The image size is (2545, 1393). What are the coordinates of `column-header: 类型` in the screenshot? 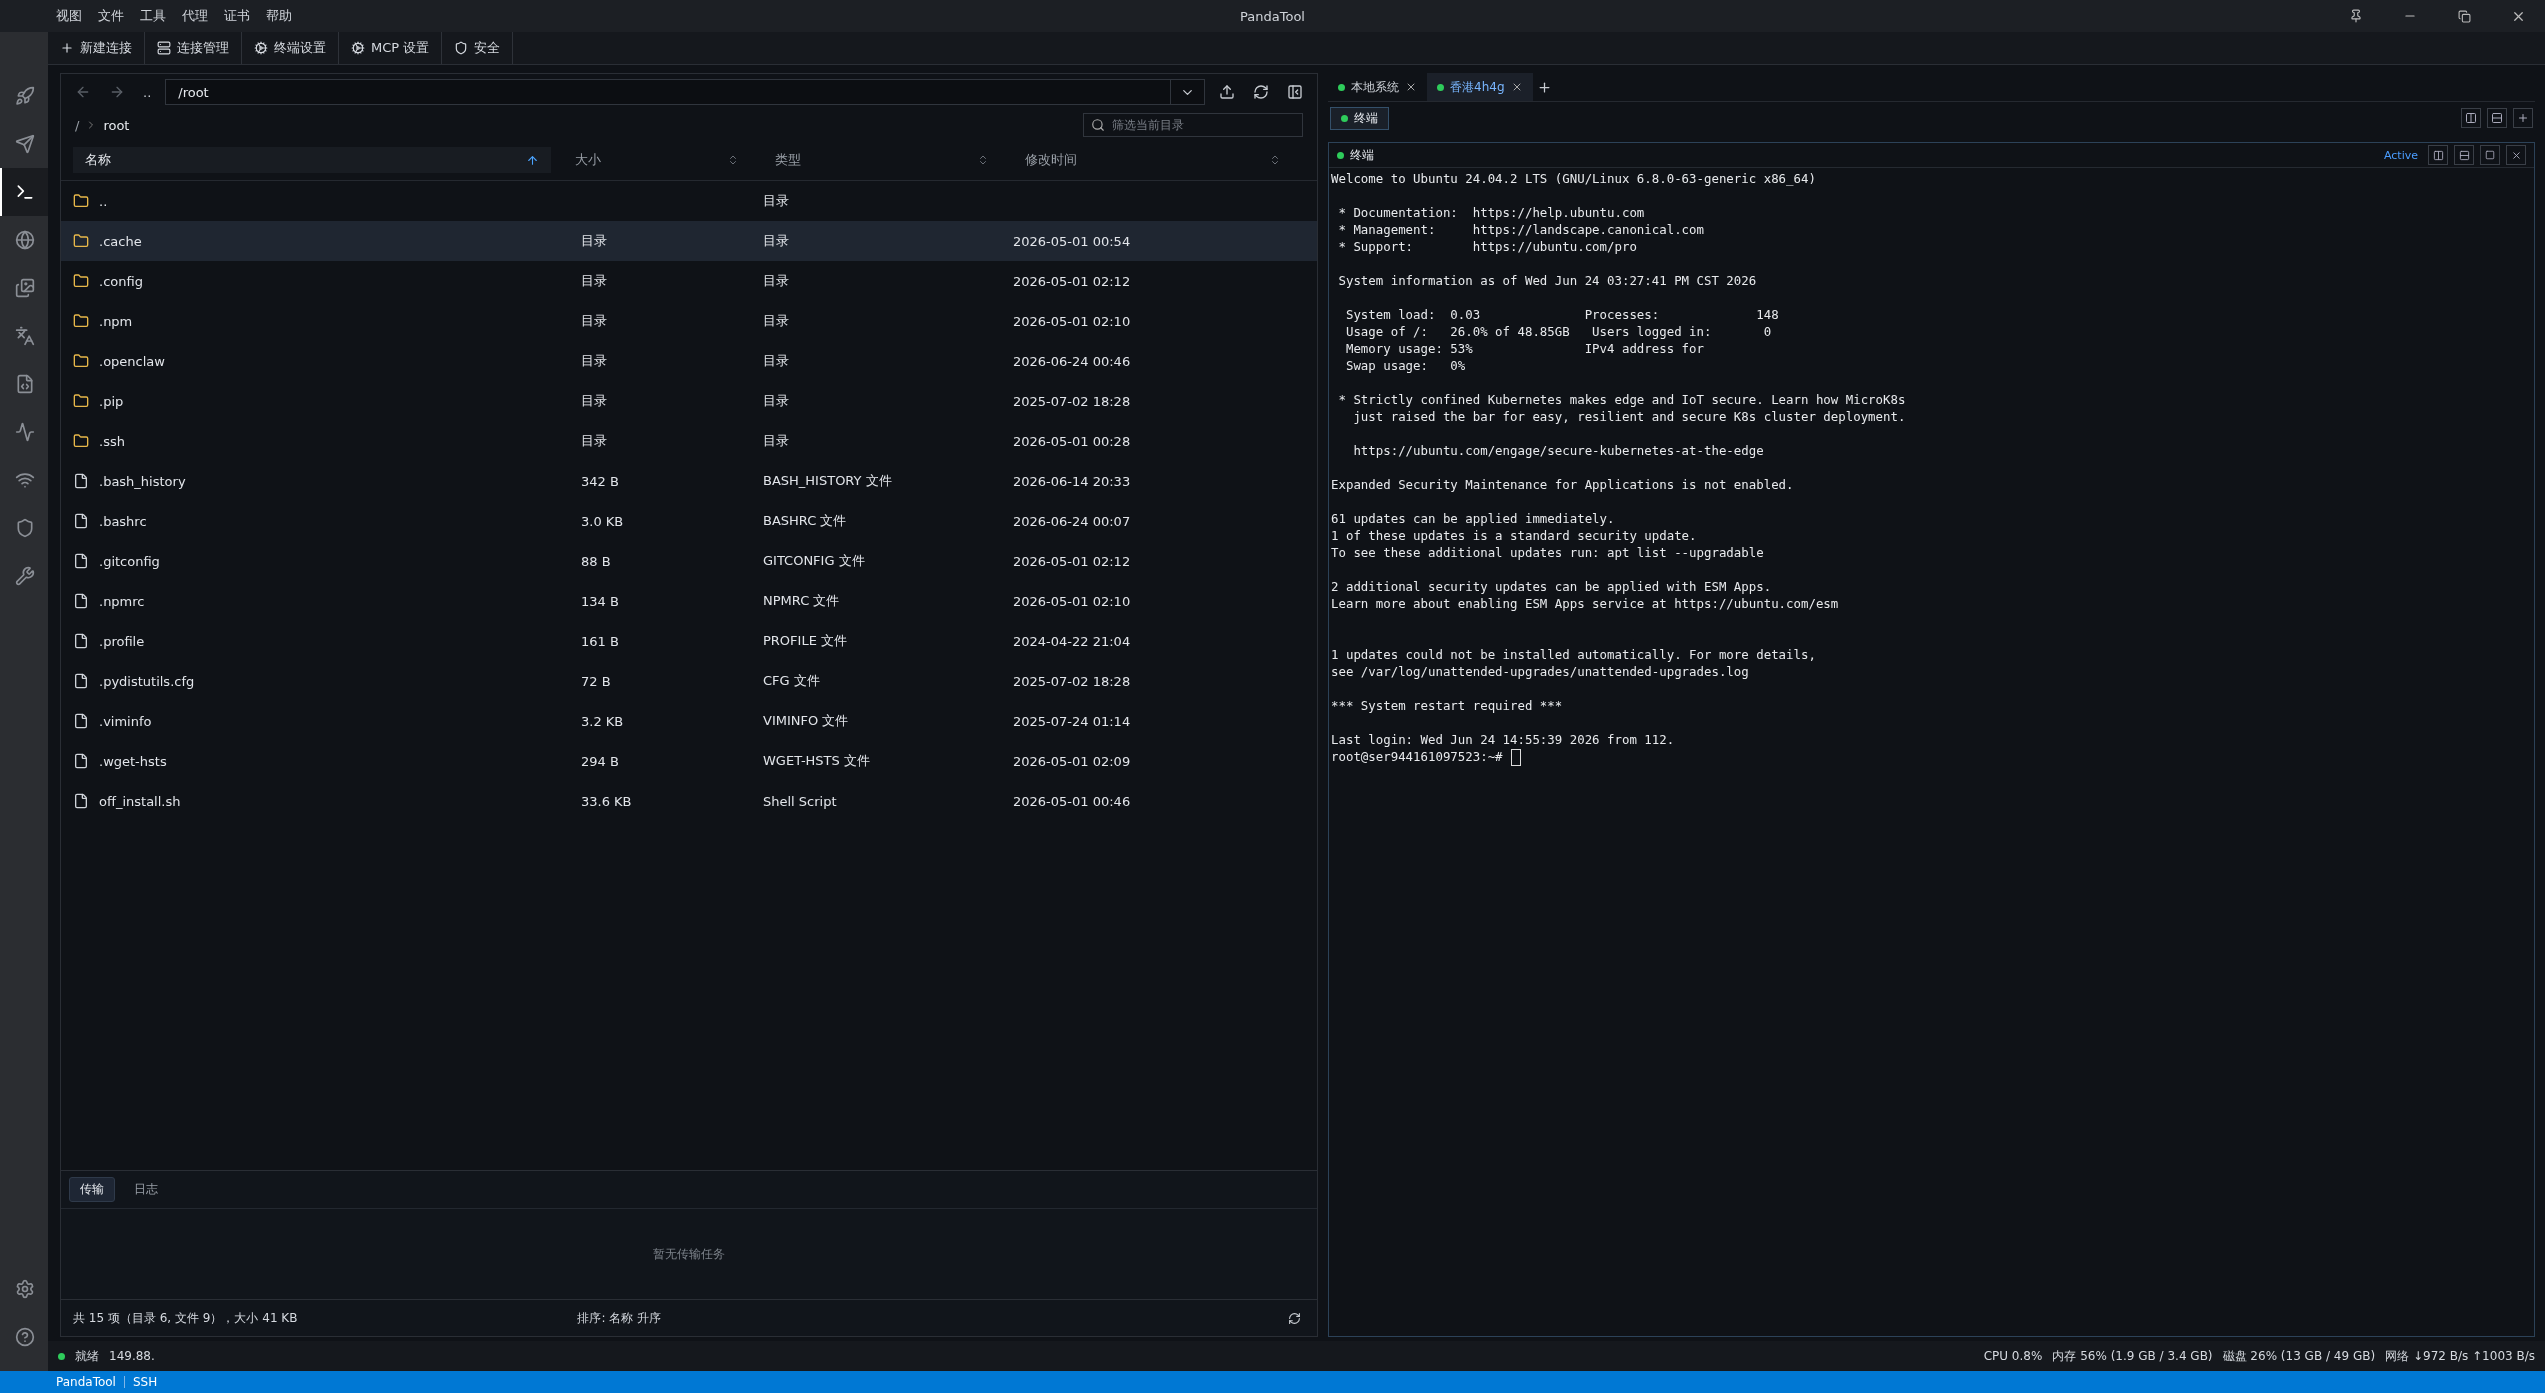 It's located at (882, 160).